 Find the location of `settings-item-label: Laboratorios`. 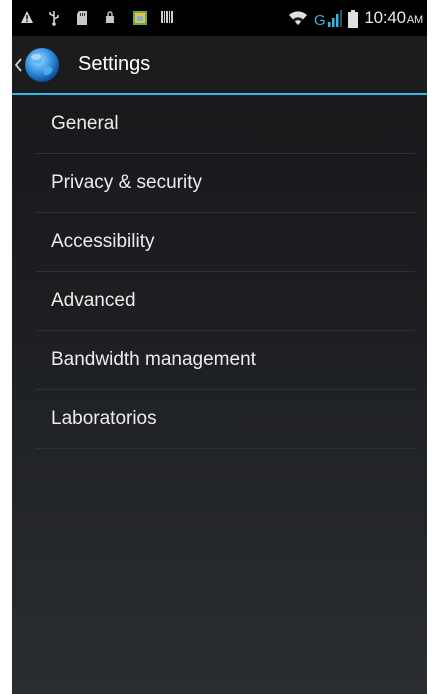

settings-item-label: Laboratorios is located at coordinates (104, 418).